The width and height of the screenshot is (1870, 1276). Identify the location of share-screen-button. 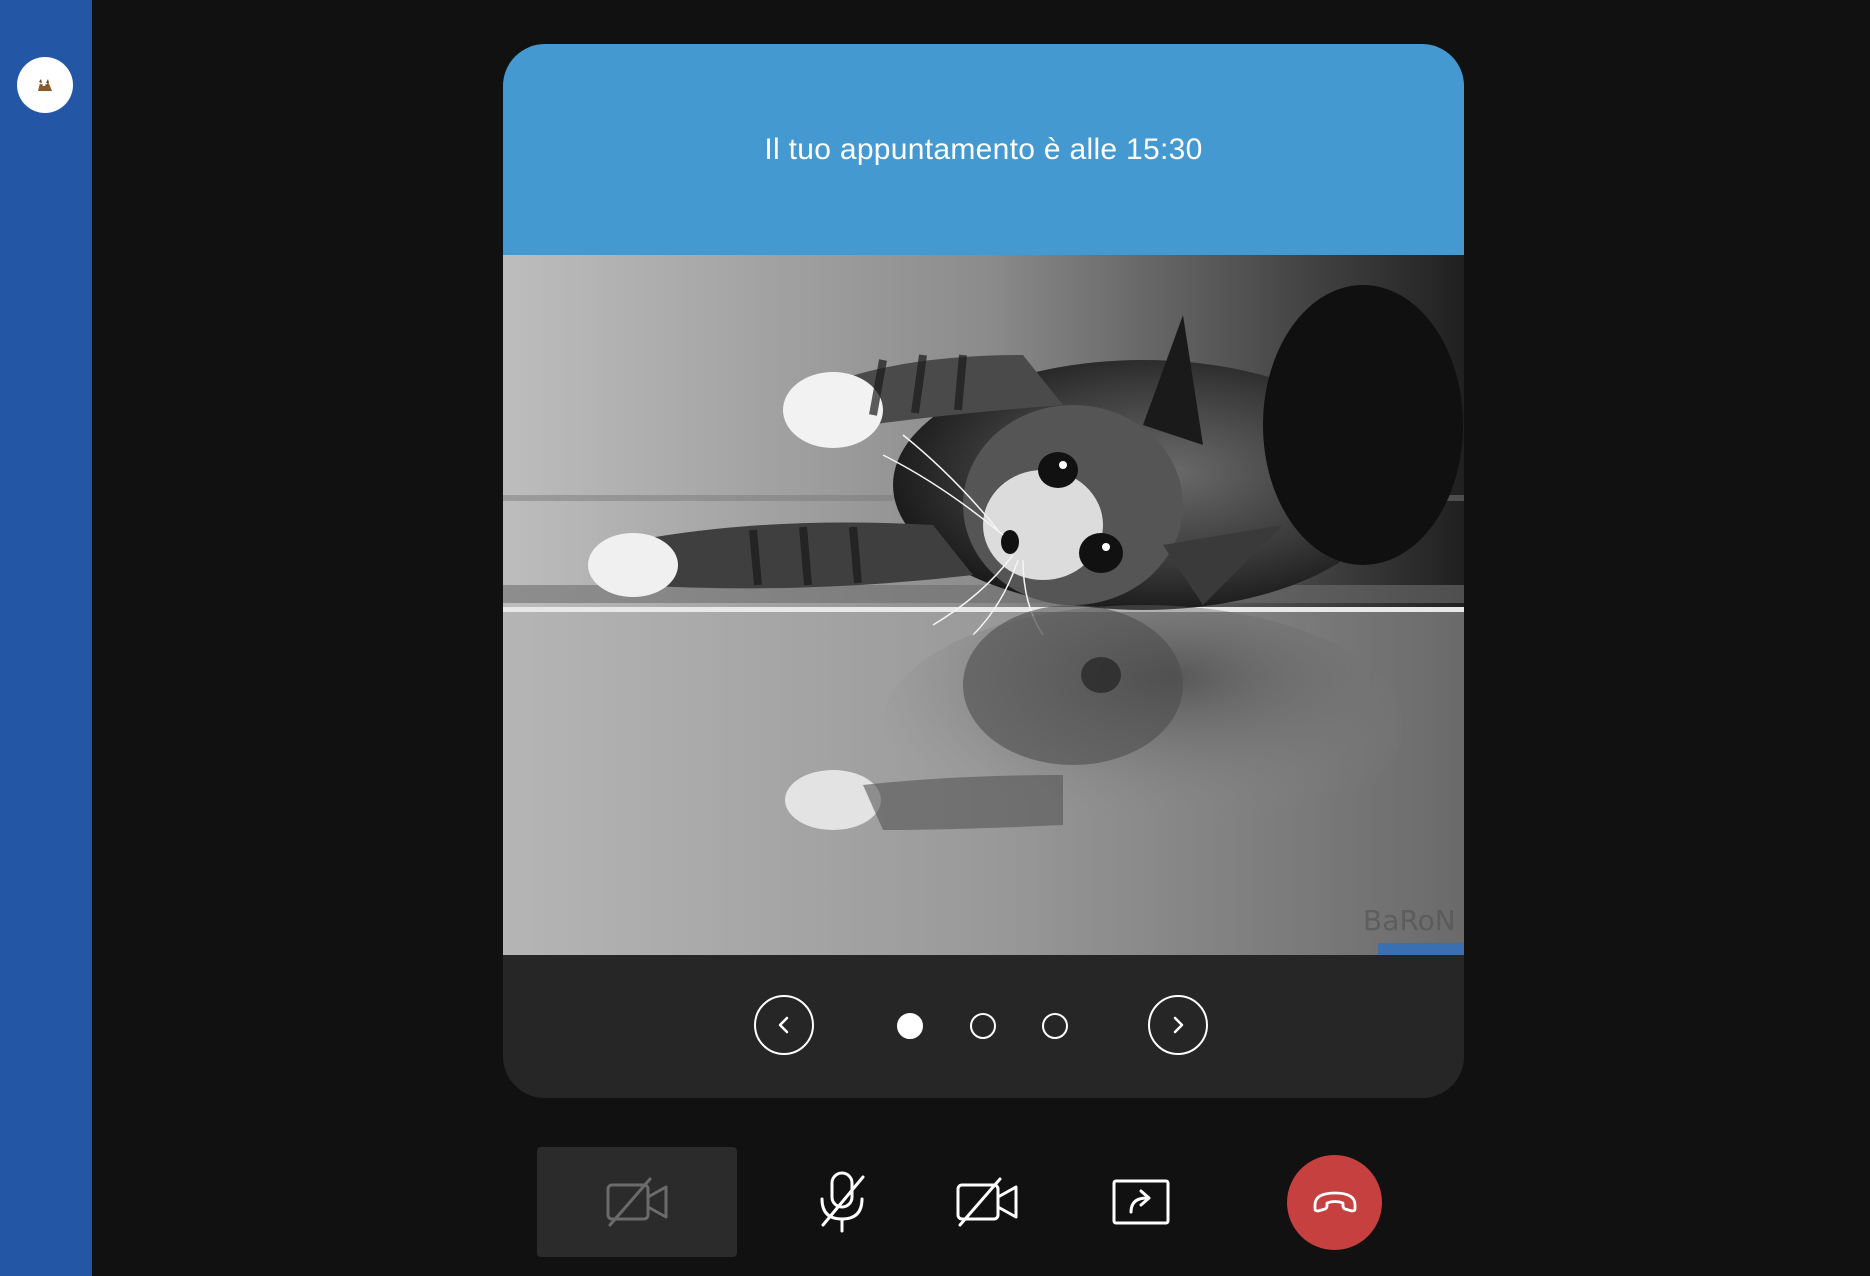
(1141, 1202).